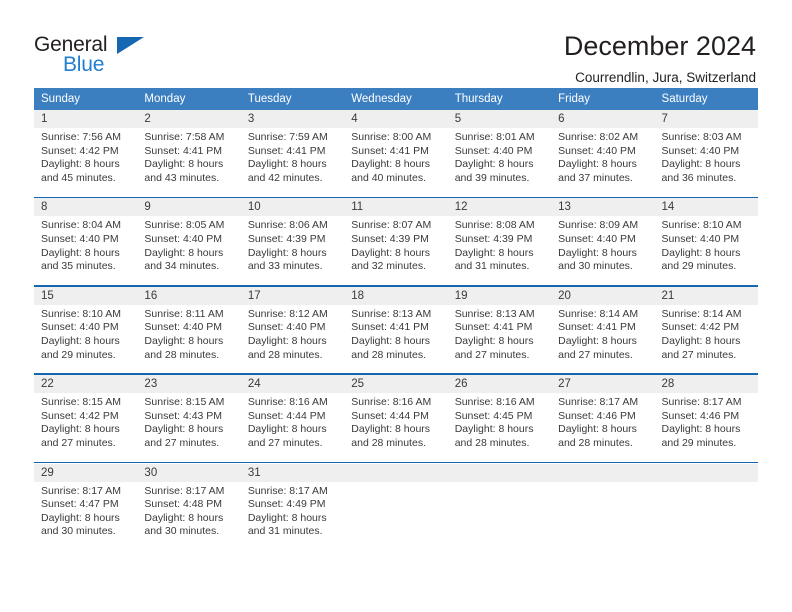  I want to click on day-number: 2, so click(189, 119).